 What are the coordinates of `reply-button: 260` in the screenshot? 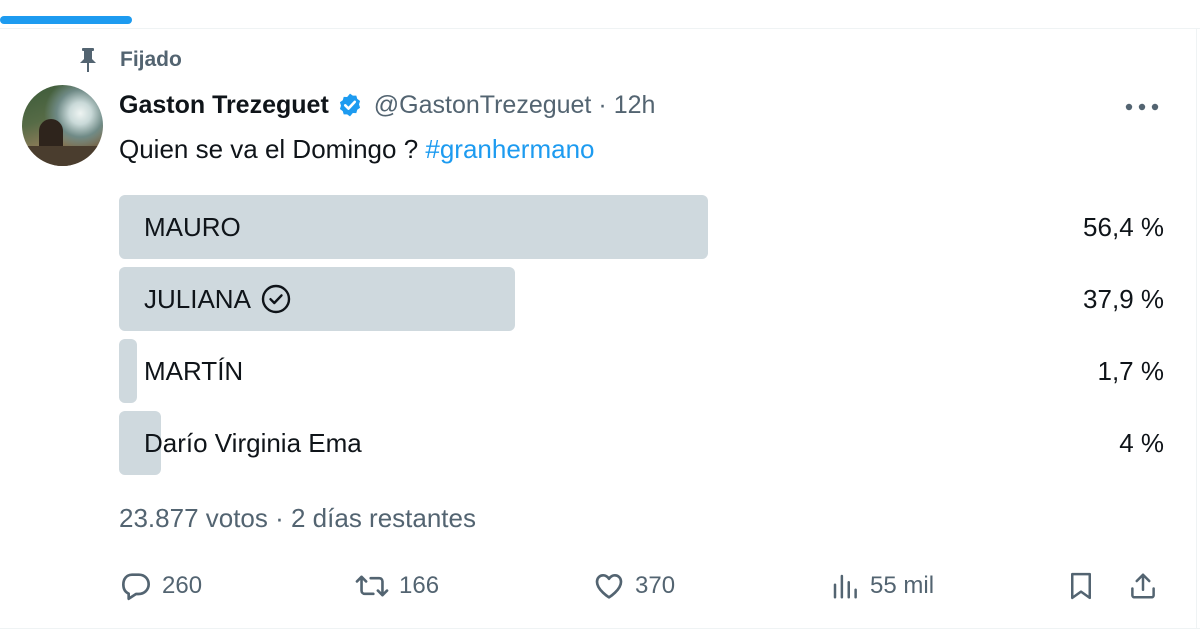 It's located at (161, 586).